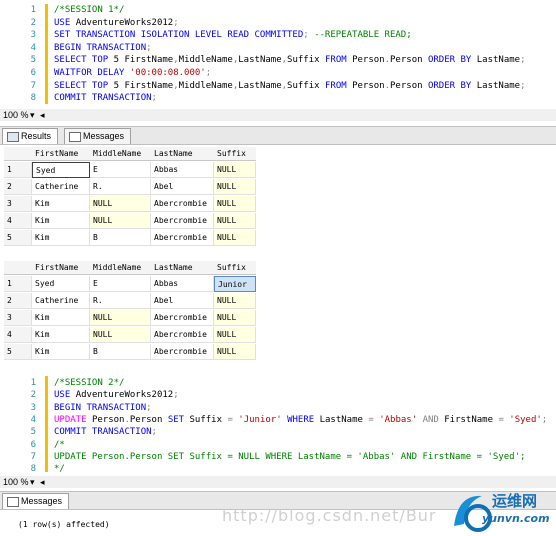 Image resolution: width=556 pixels, height=536 pixels. I want to click on tab-results: Results, so click(30, 136).